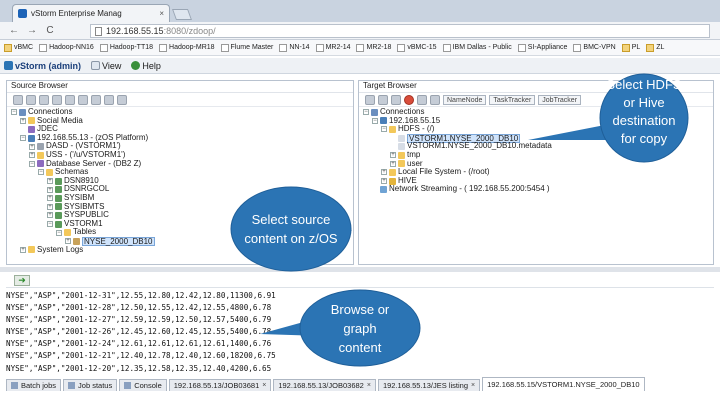  Describe the element at coordinates (91, 13) in the screenshot. I see `browser-tab: vStorm Enterprise Manag ×` at that location.